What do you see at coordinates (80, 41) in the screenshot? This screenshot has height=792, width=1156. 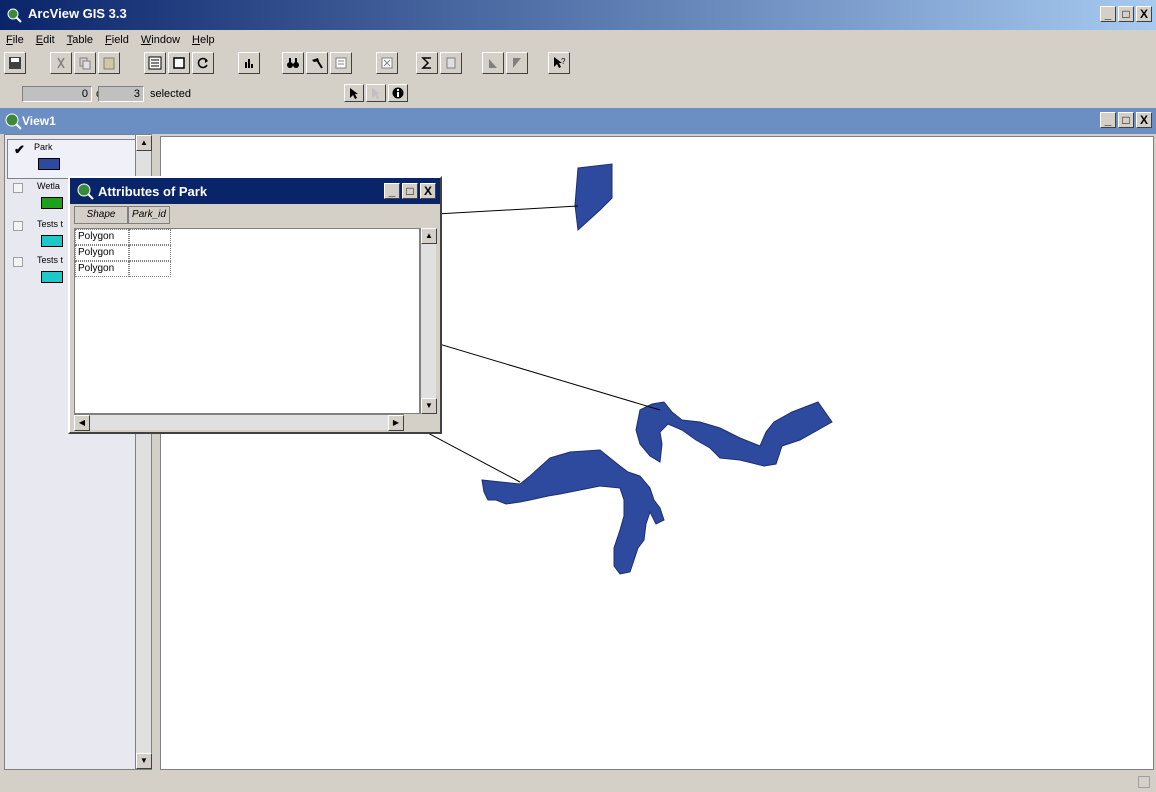 I see `menu-table: Table` at bounding box center [80, 41].